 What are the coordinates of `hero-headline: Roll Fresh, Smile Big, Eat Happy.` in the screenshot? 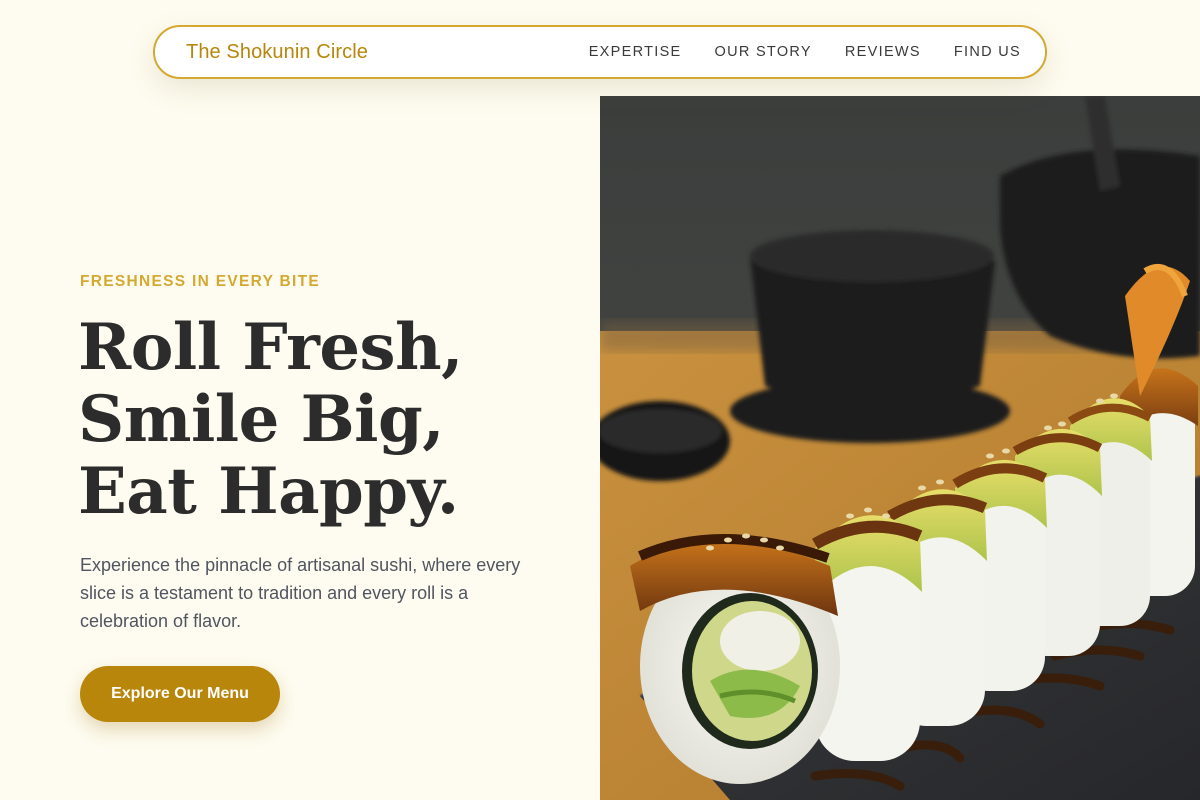 It's located at (328, 420).